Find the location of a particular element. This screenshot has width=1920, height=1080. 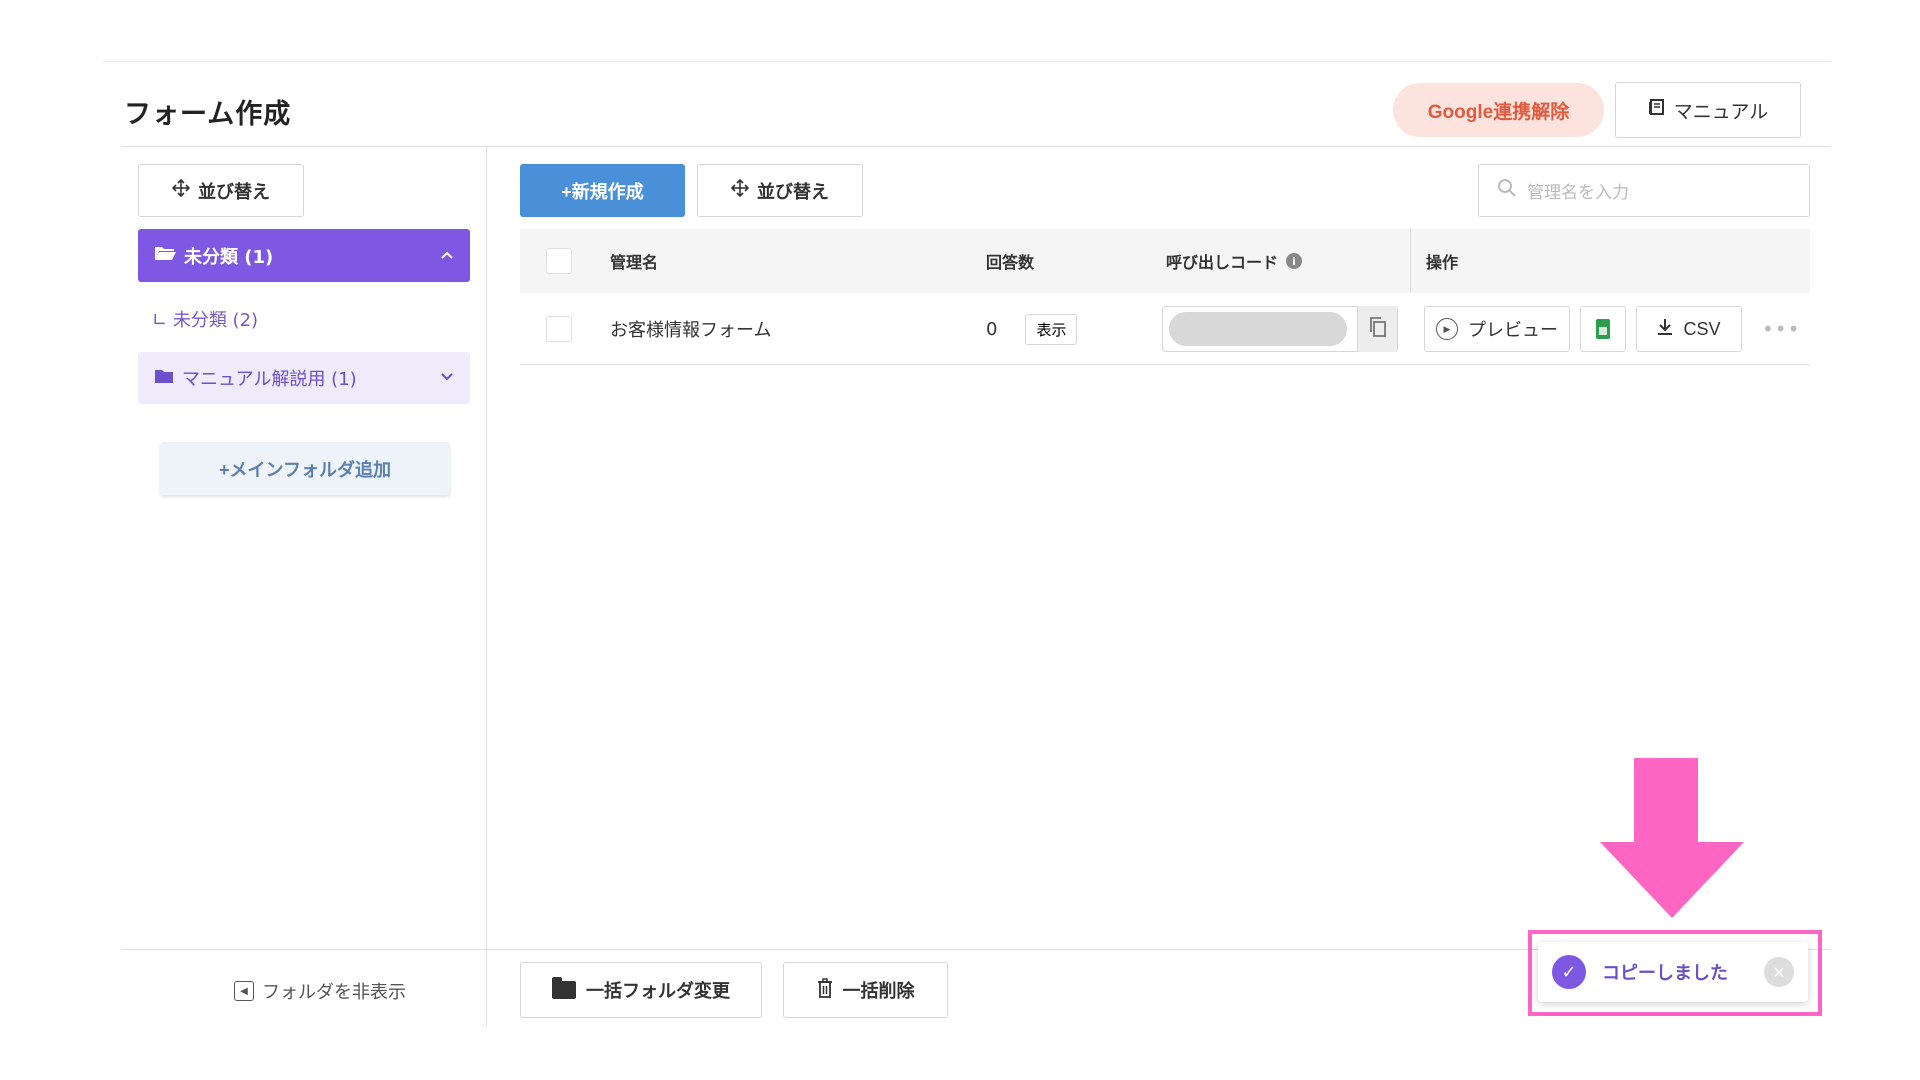

csv-label: CSV is located at coordinates (1702, 328).